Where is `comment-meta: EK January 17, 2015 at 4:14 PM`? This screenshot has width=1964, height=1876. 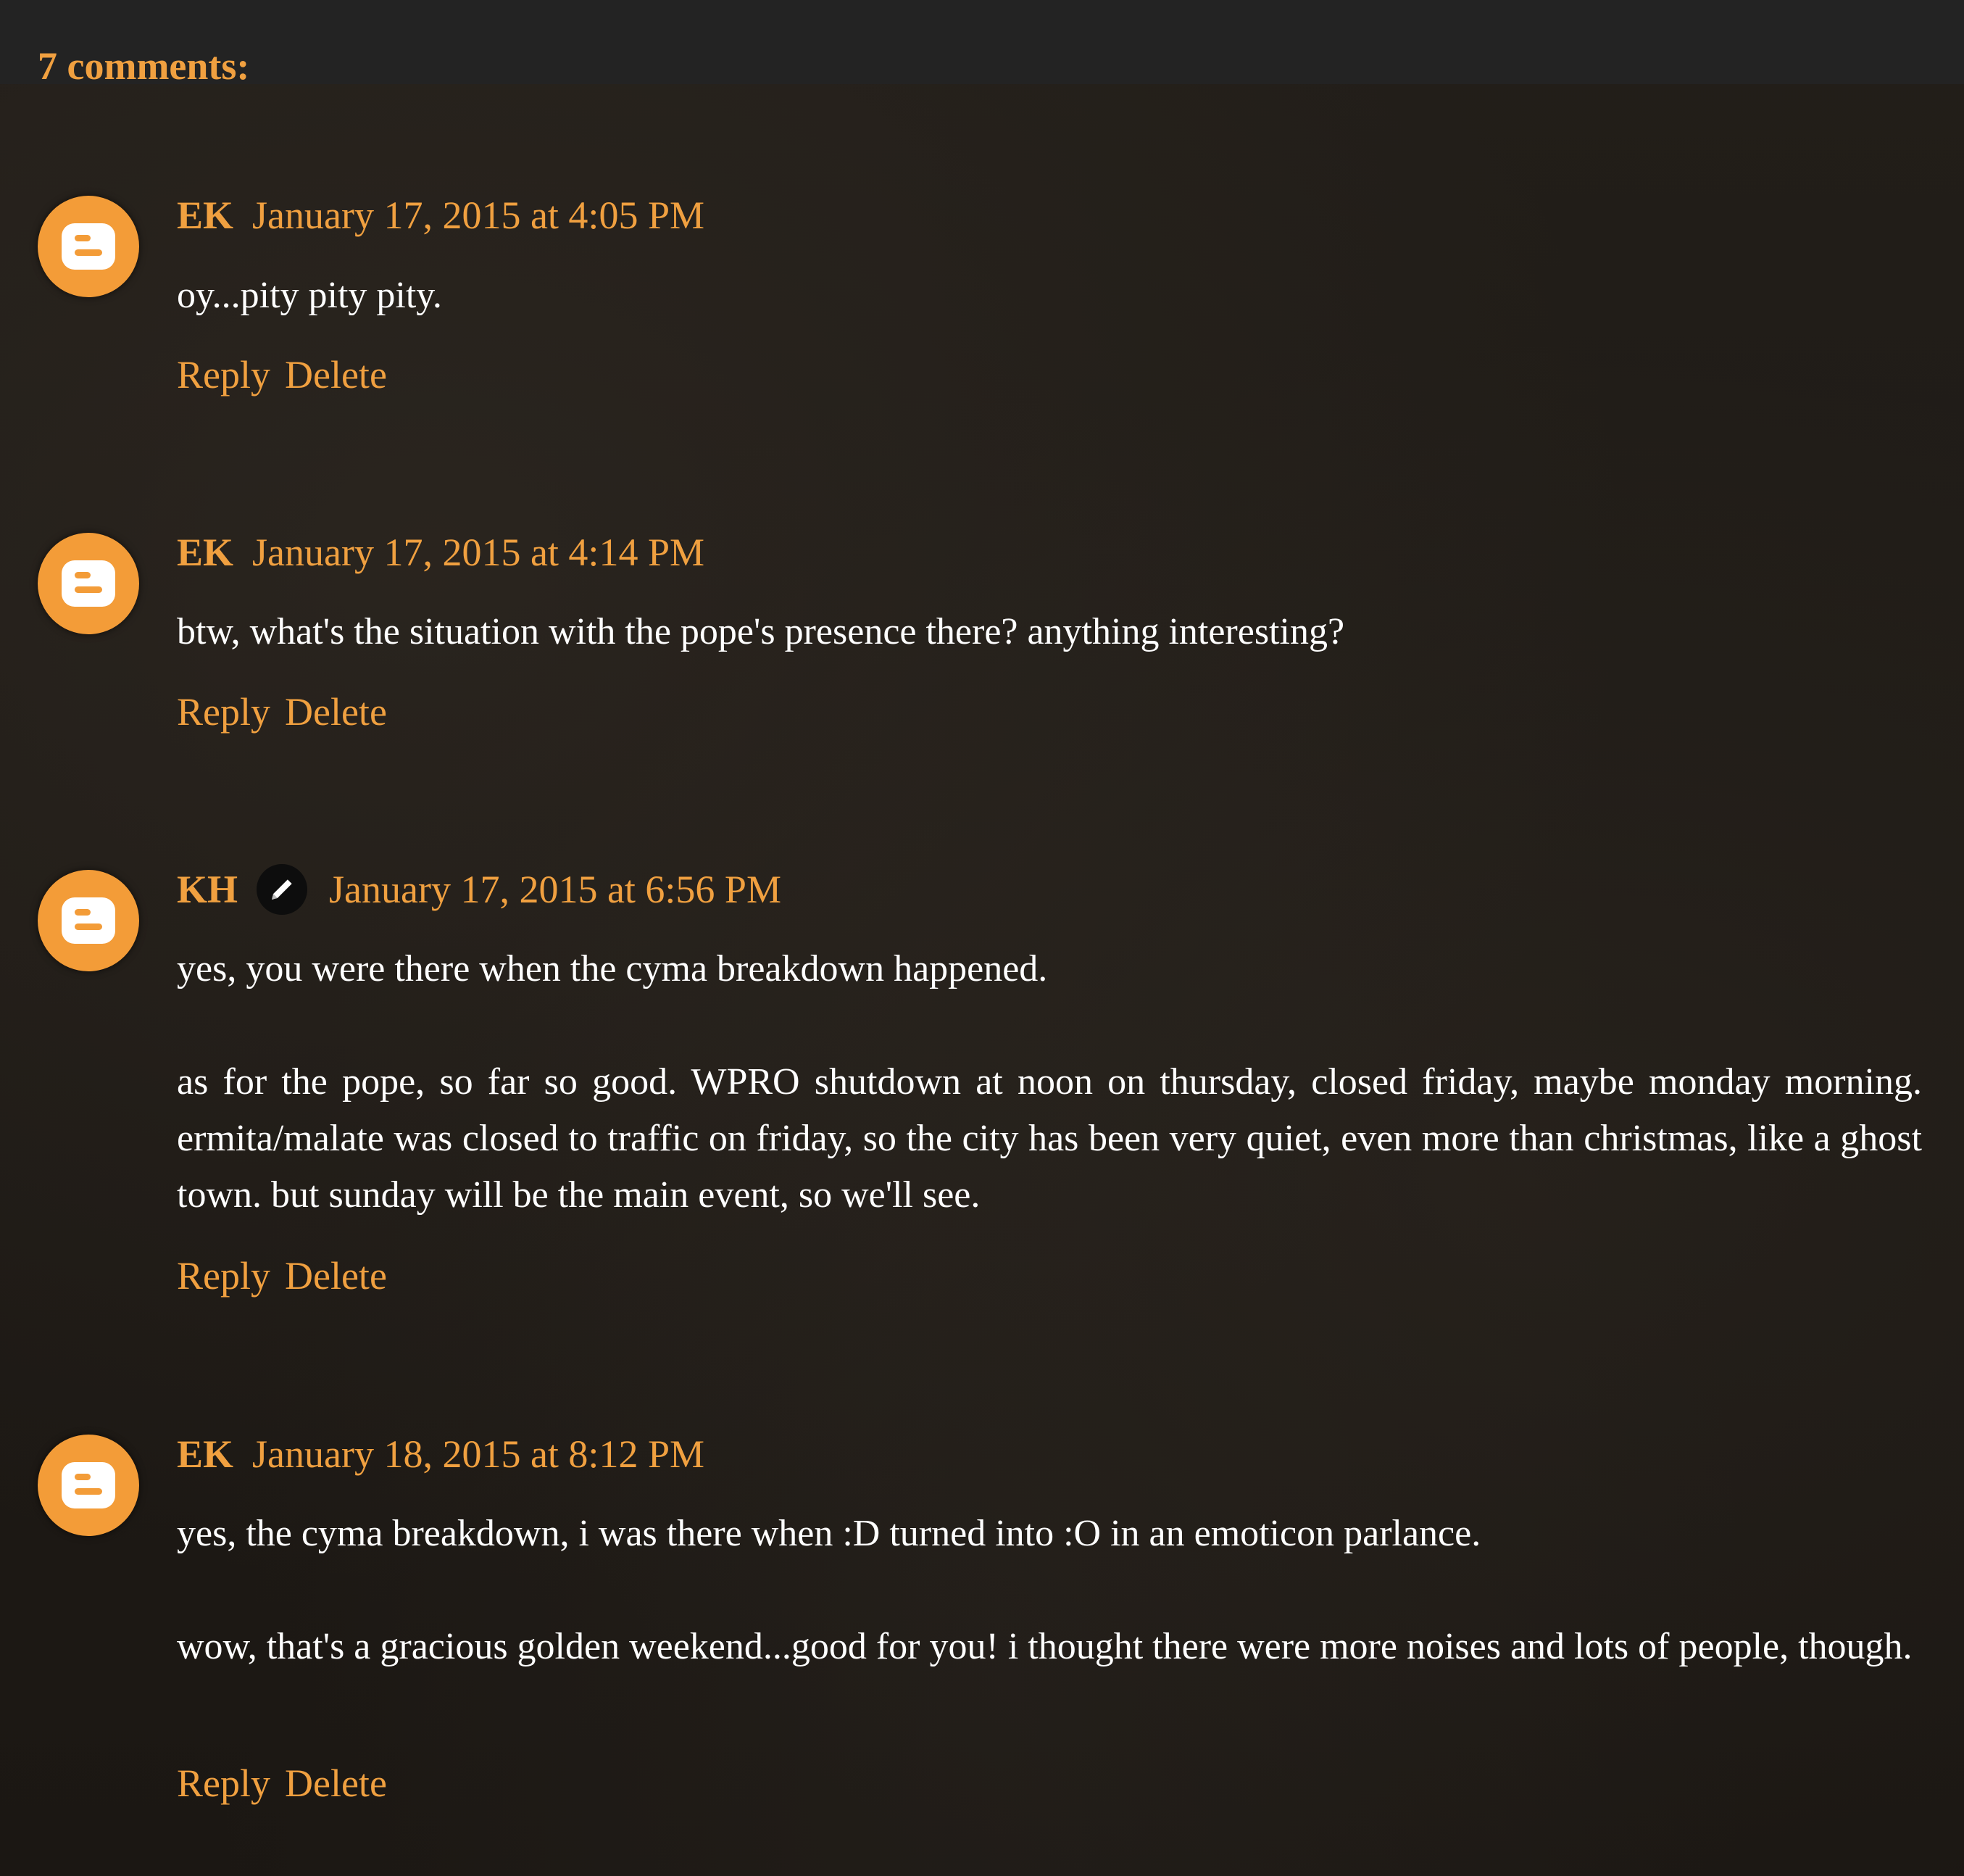 comment-meta: EK January 17, 2015 at 4:14 PM is located at coordinates (440, 552).